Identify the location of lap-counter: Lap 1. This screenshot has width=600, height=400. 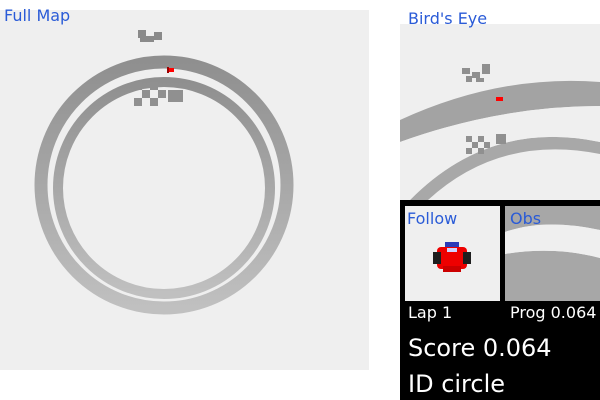
(430, 312).